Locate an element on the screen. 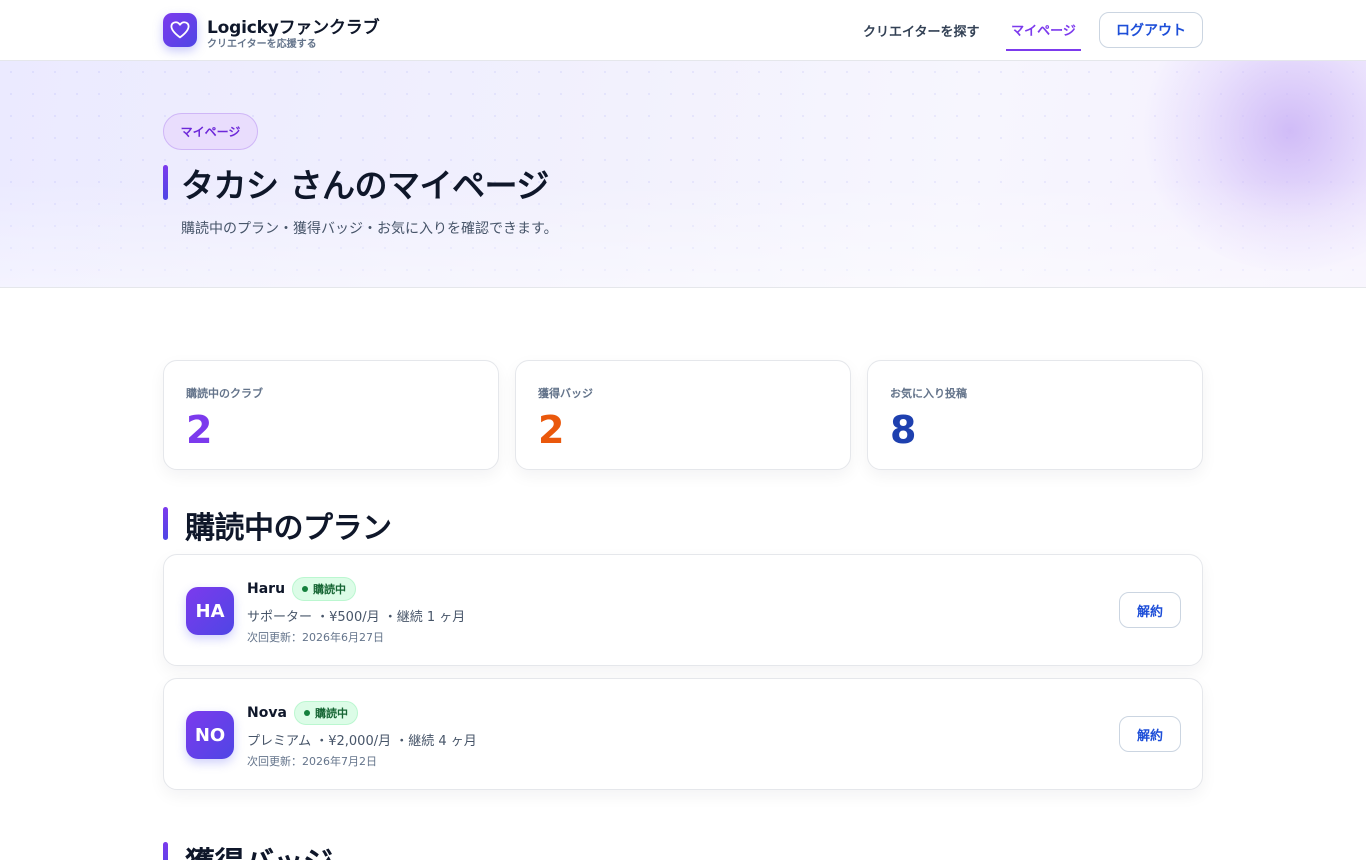 The width and height of the screenshot is (1366, 860). logout-button: ログアウト is located at coordinates (1151, 30).